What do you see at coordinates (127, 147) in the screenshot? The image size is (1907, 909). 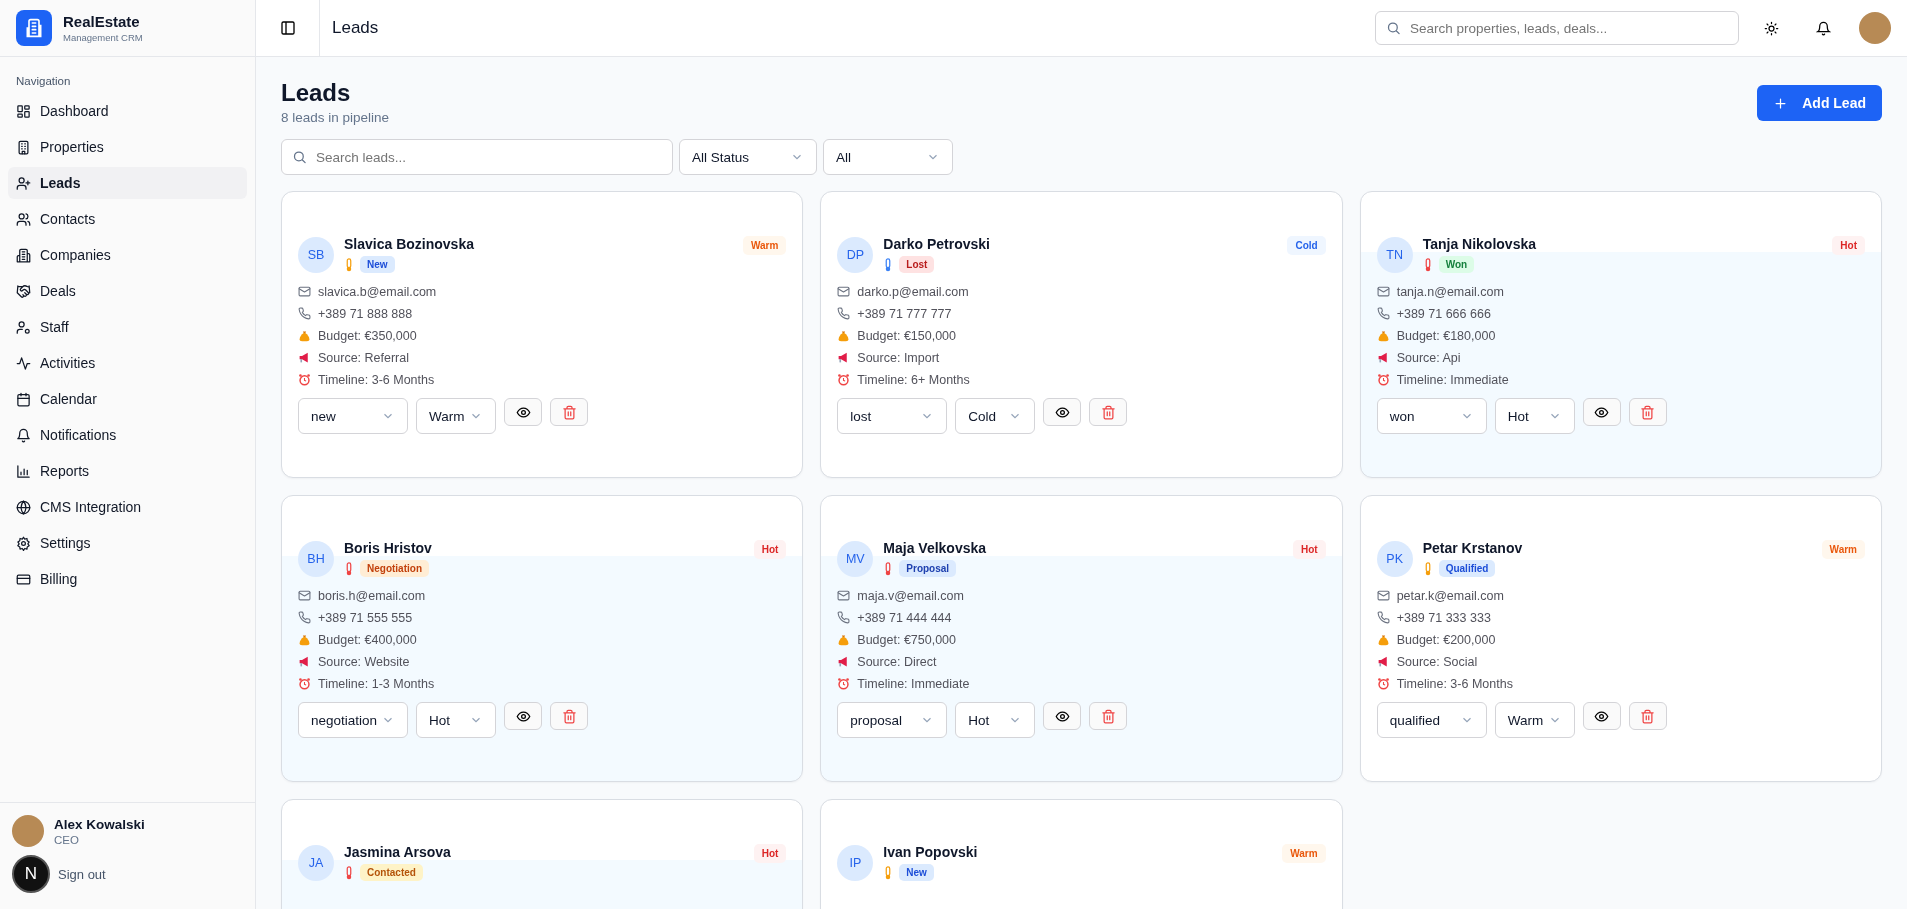 I see `nav-item: Properties` at bounding box center [127, 147].